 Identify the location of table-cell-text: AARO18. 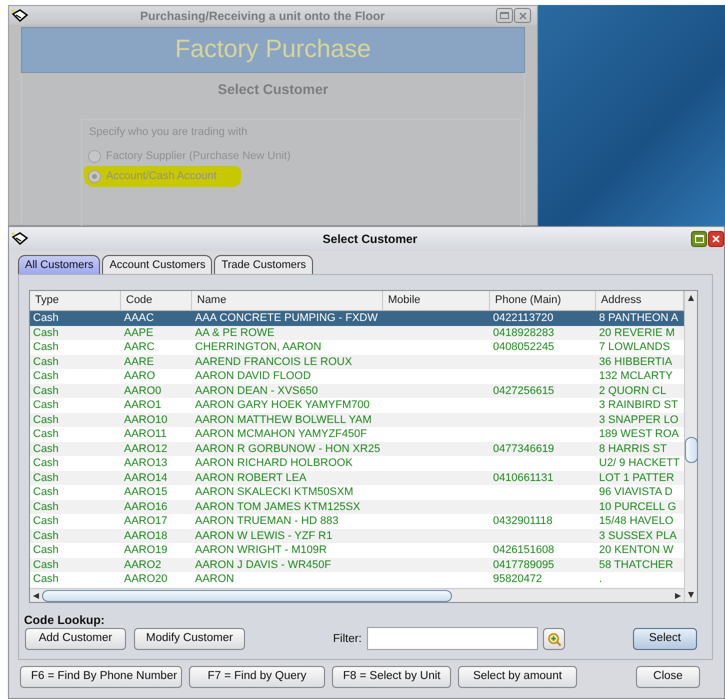
(145, 535).